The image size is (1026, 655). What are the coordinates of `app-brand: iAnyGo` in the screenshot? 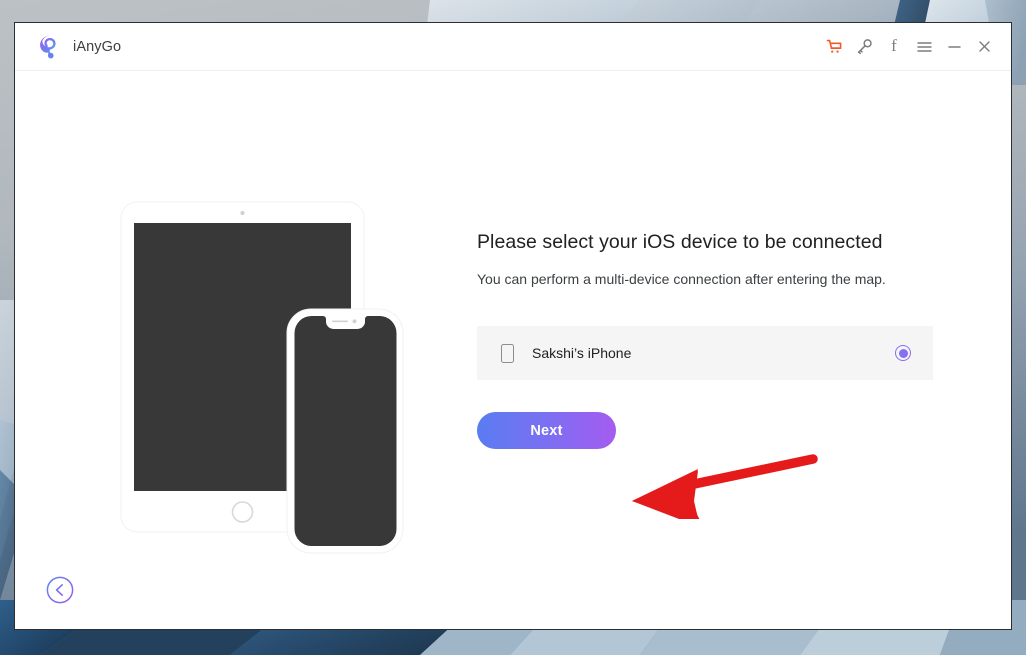 It's located at (79, 47).